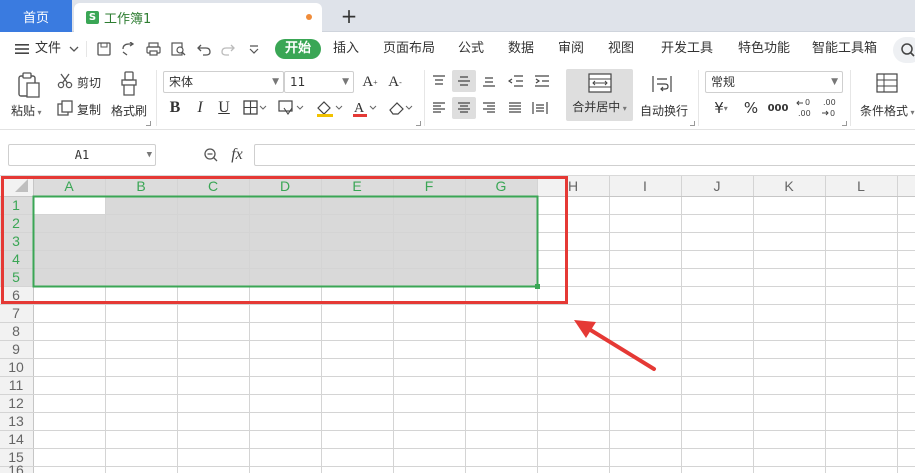  I want to click on align-middle-icon, so click(464, 81).